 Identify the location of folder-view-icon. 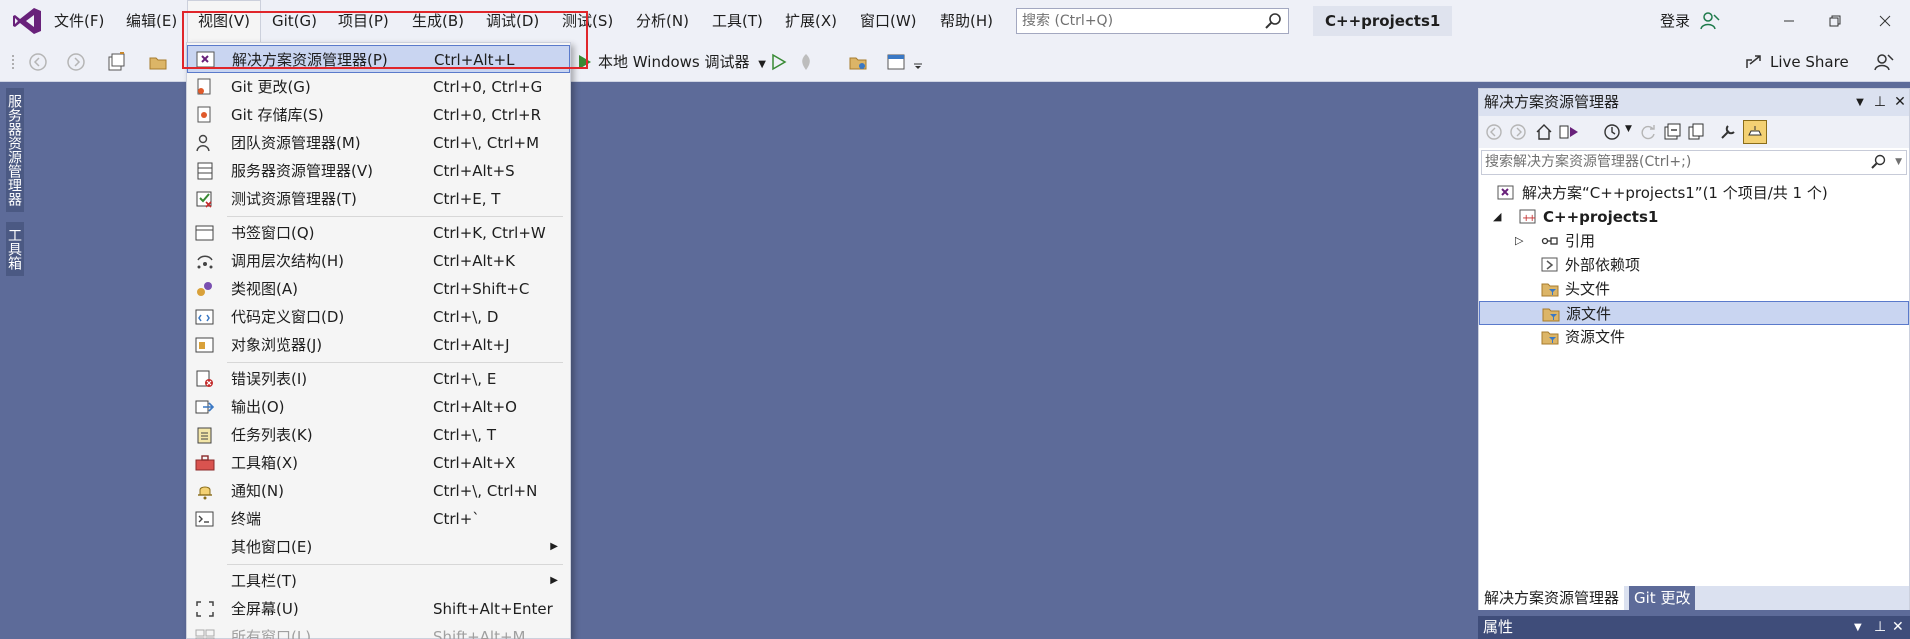
(858, 62).